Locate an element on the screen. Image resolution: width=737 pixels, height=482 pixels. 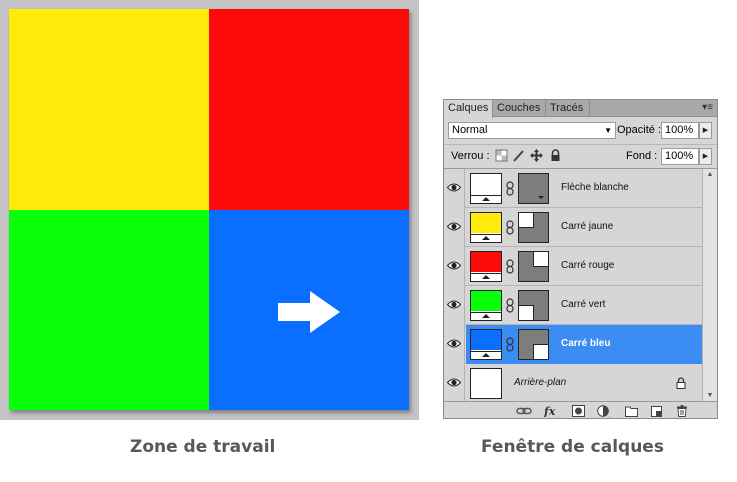
tab-couches: Couches is located at coordinates (519, 108).